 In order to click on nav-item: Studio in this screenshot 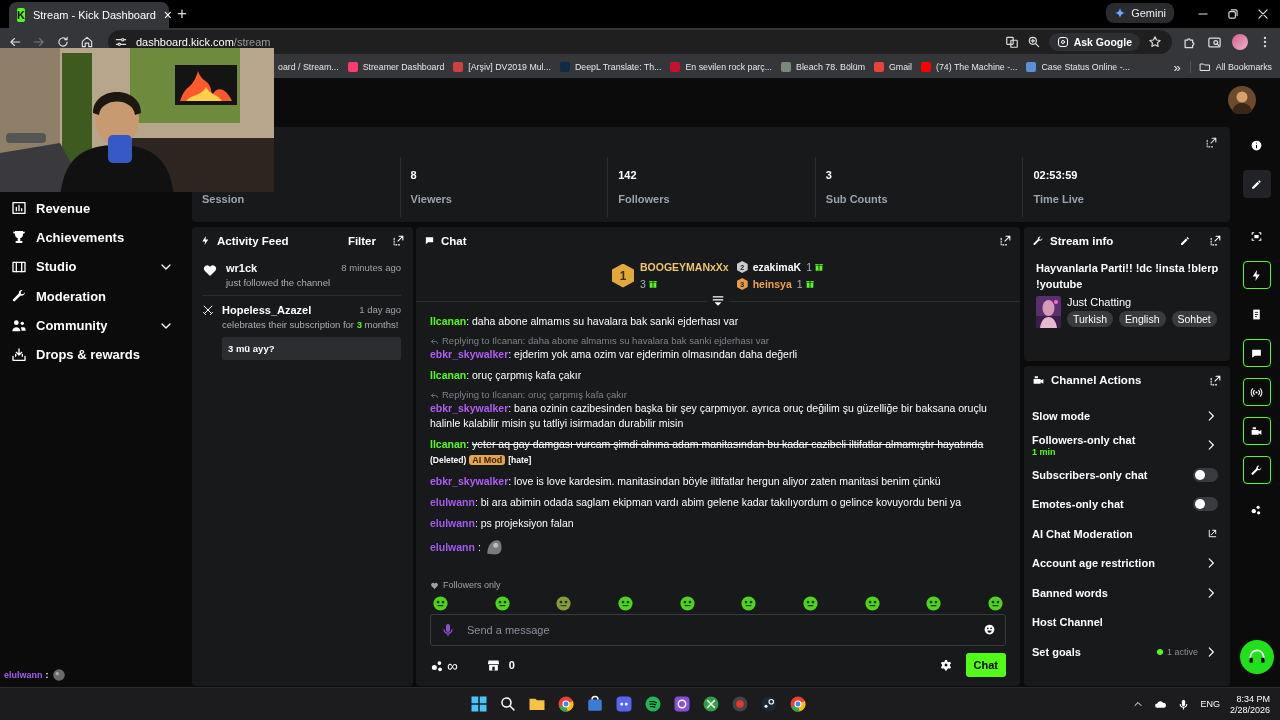, I will do `click(95, 266)`.